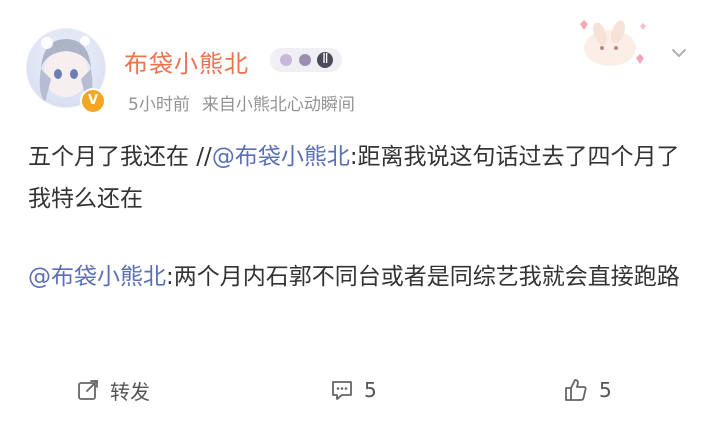 The width and height of the screenshot is (718, 428). I want to click on like-button: 5, so click(587, 390).